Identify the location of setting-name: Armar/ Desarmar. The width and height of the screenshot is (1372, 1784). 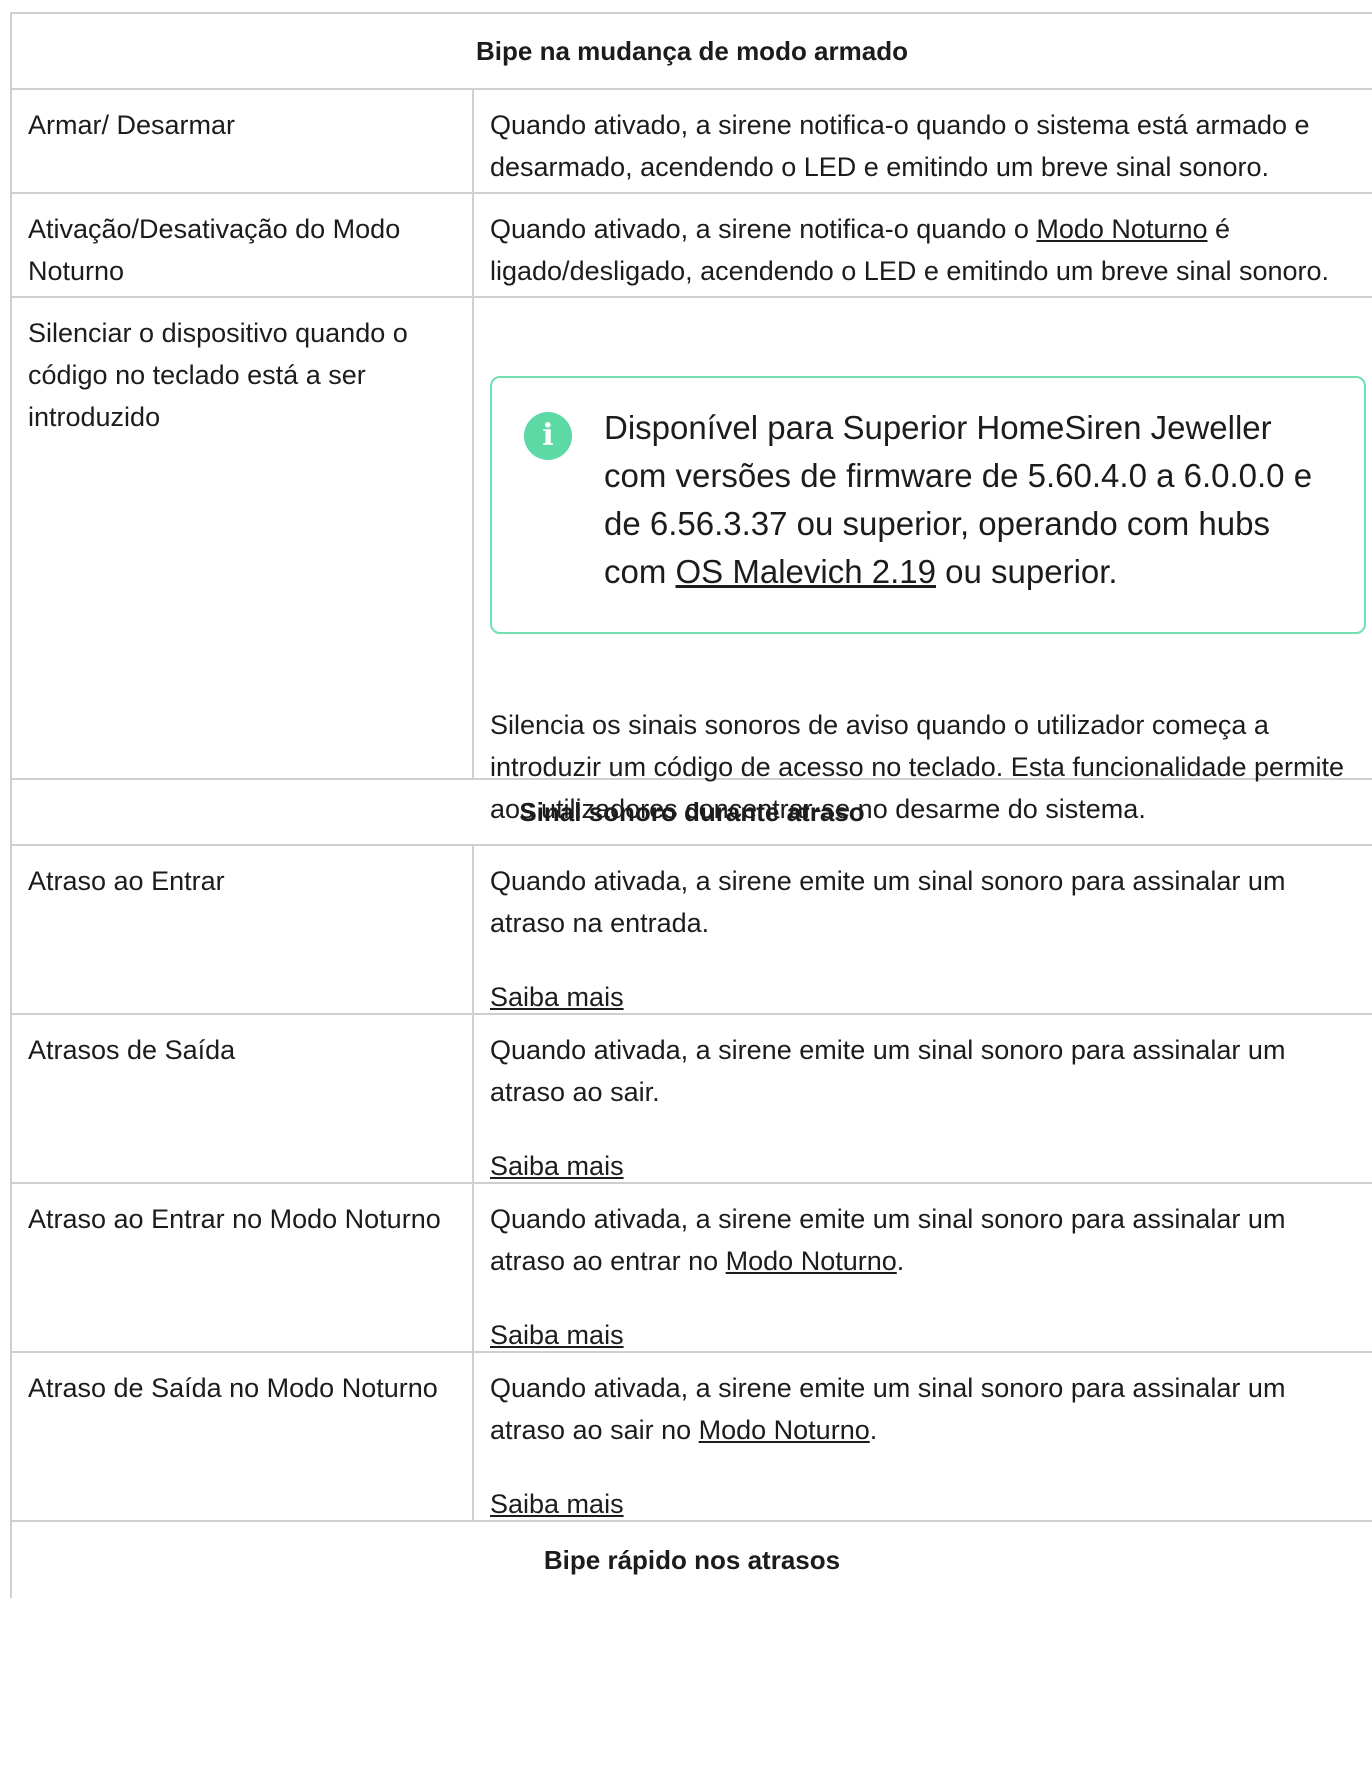
(243, 141).